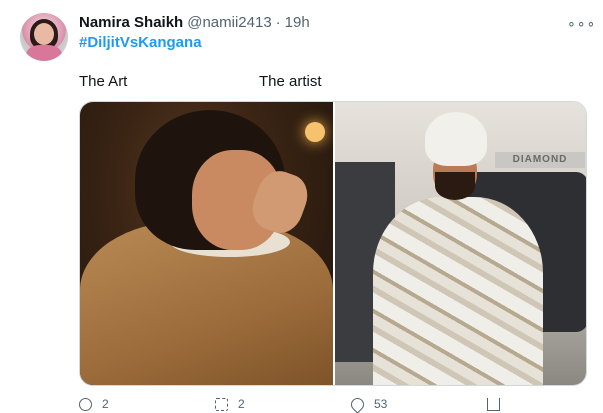 The height and width of the screenshot is (413, 603). What do you see at coordinates (105, 404) in the screenshot?
I see `reply-count: 2` at bounding box center [105, 404].